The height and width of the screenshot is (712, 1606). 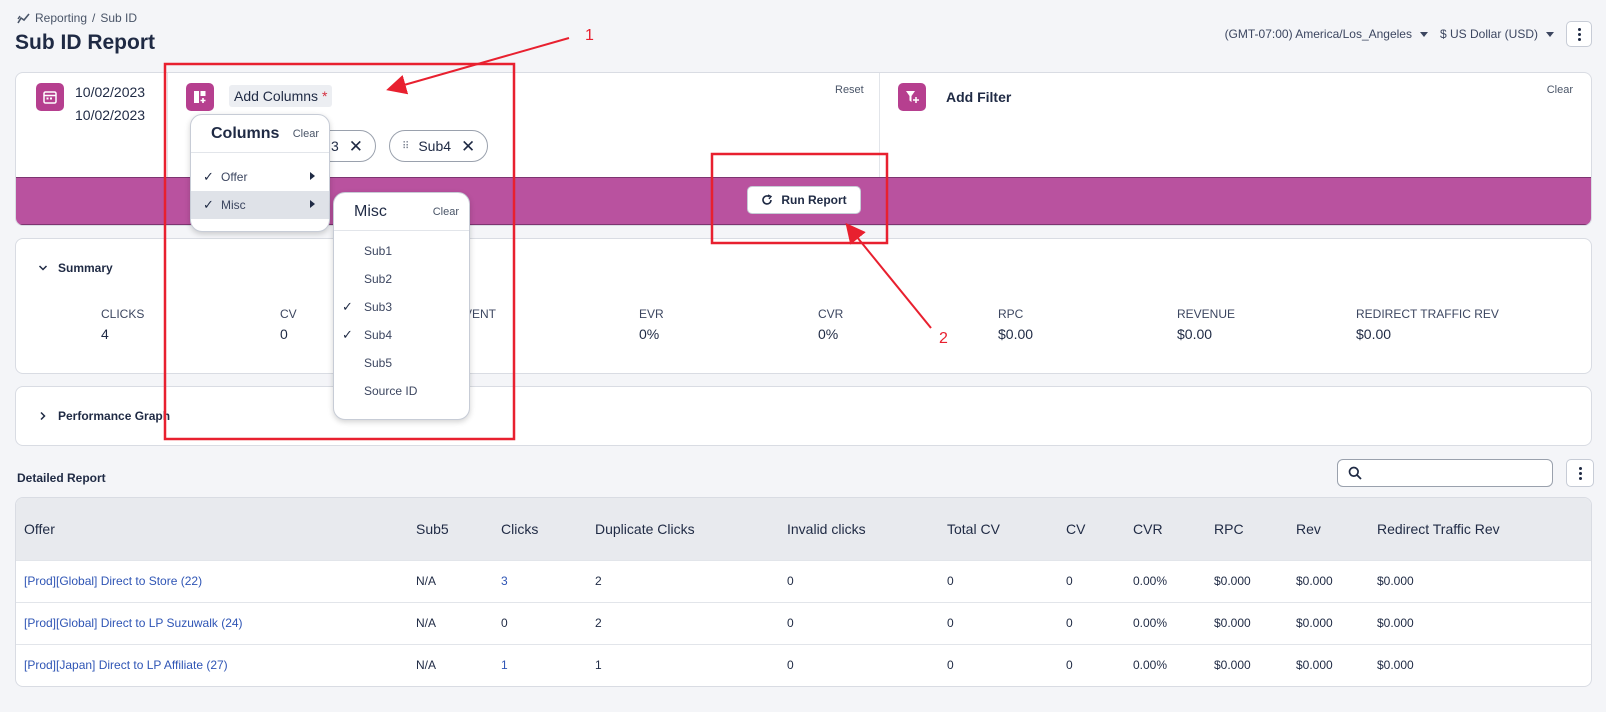 What do you see at coordinates (401, 335) in the screenshot?
I see `misc-item-sub4: ✓ Sub4` at bounding box center [401, 335].